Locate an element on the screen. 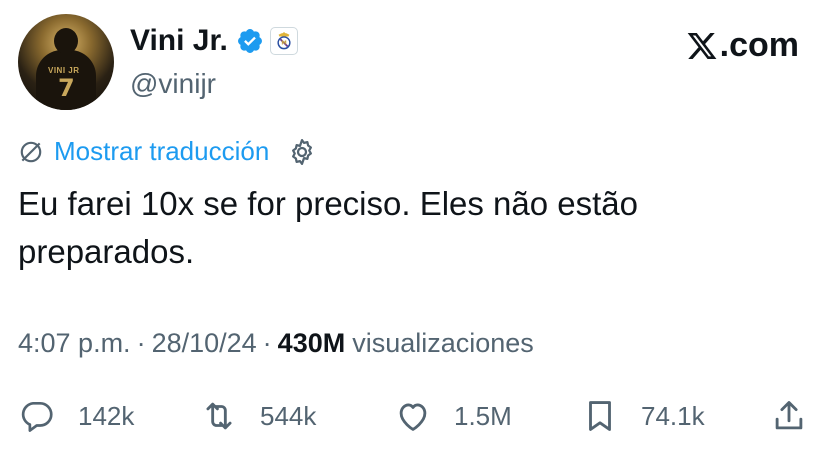 Image resolution: width=827 pixels, height=458 pixels. avatar-figure-head is located at coordinates (66, 41).